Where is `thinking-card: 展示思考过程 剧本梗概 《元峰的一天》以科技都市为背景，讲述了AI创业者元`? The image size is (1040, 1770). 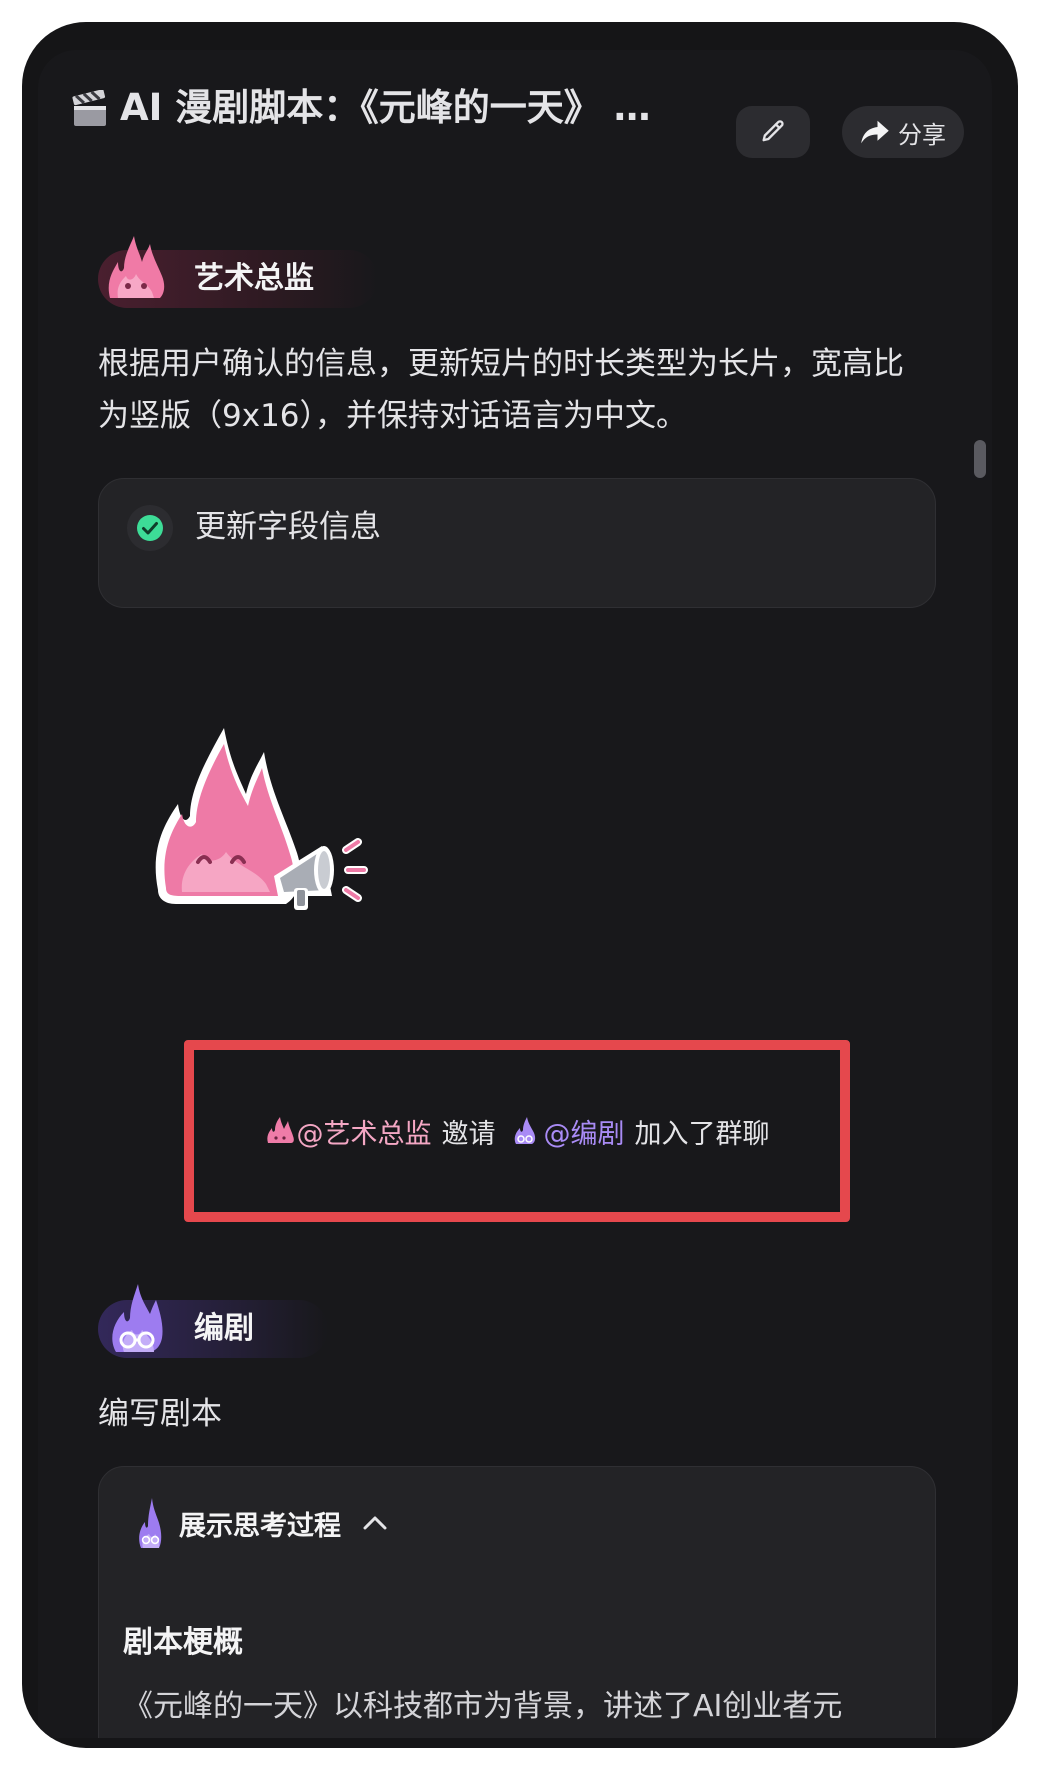 thinking-card: 展示思考过程 剧本梗概 《元峰的一天》以科技都市为背景，讲述了AI创业者元 is located at coordinates (517, 1602).